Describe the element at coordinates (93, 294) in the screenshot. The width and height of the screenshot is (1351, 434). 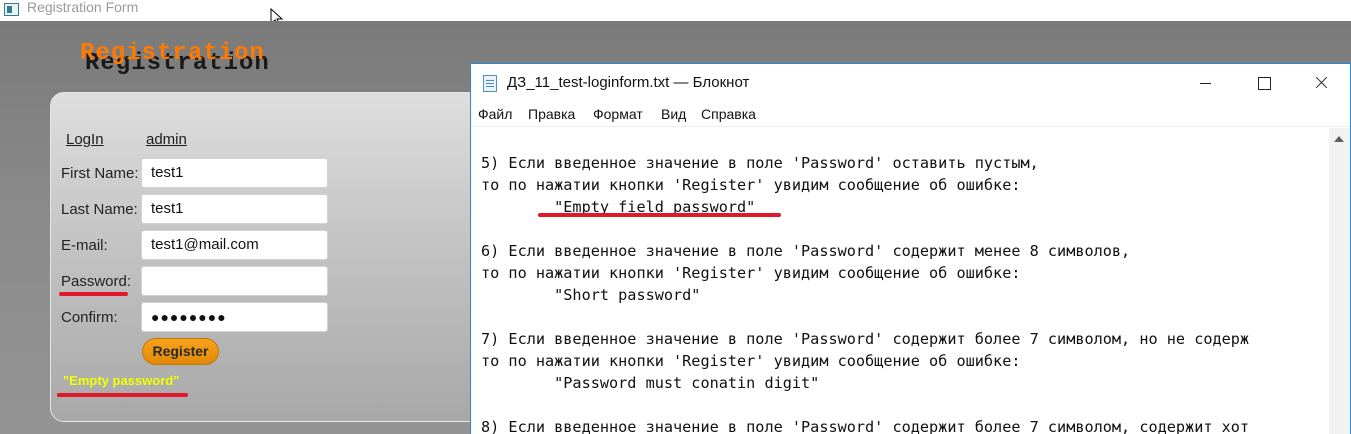
I see `password-label-underline` at that location.